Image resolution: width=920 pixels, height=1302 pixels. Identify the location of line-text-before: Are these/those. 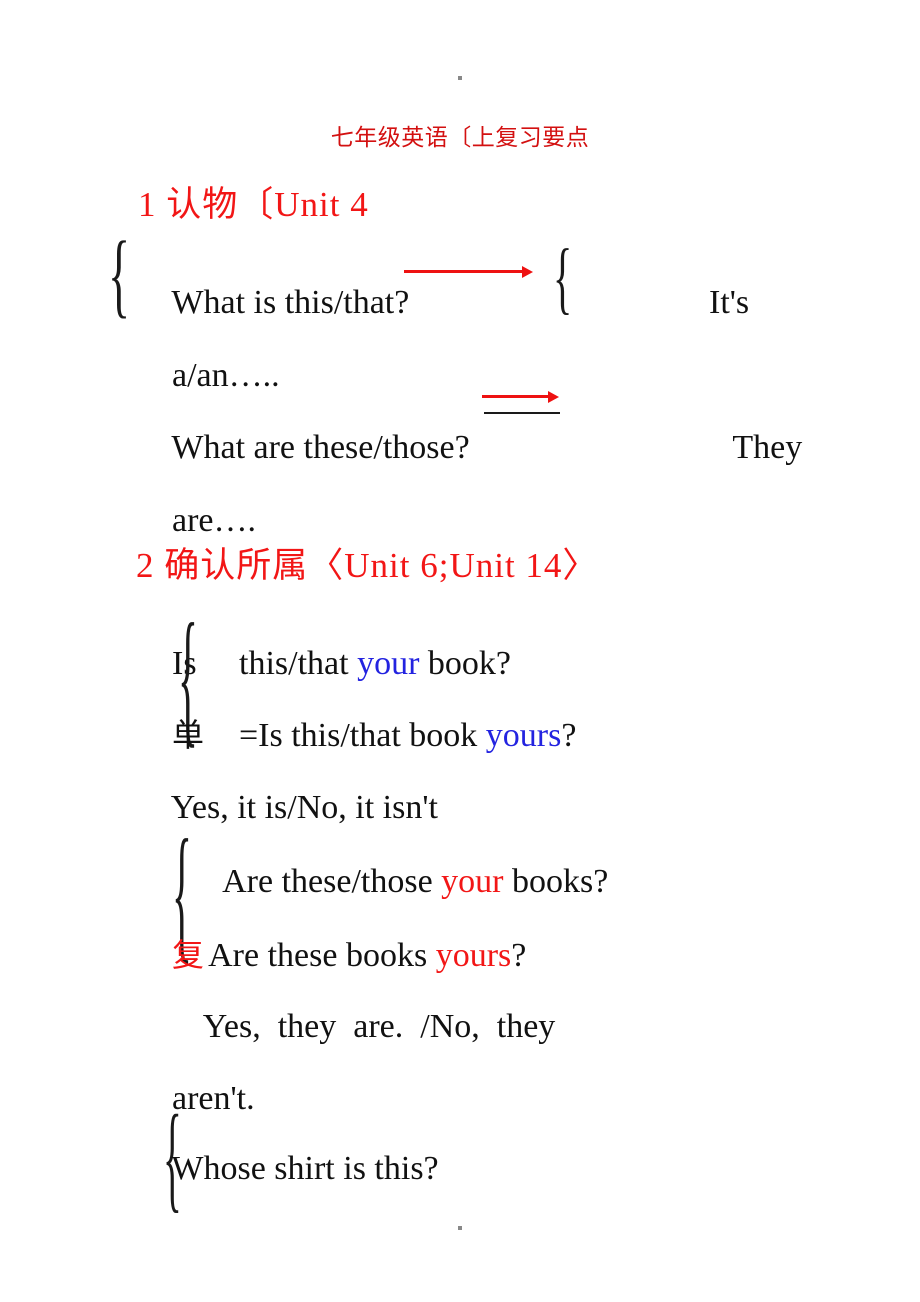
(332, 881).